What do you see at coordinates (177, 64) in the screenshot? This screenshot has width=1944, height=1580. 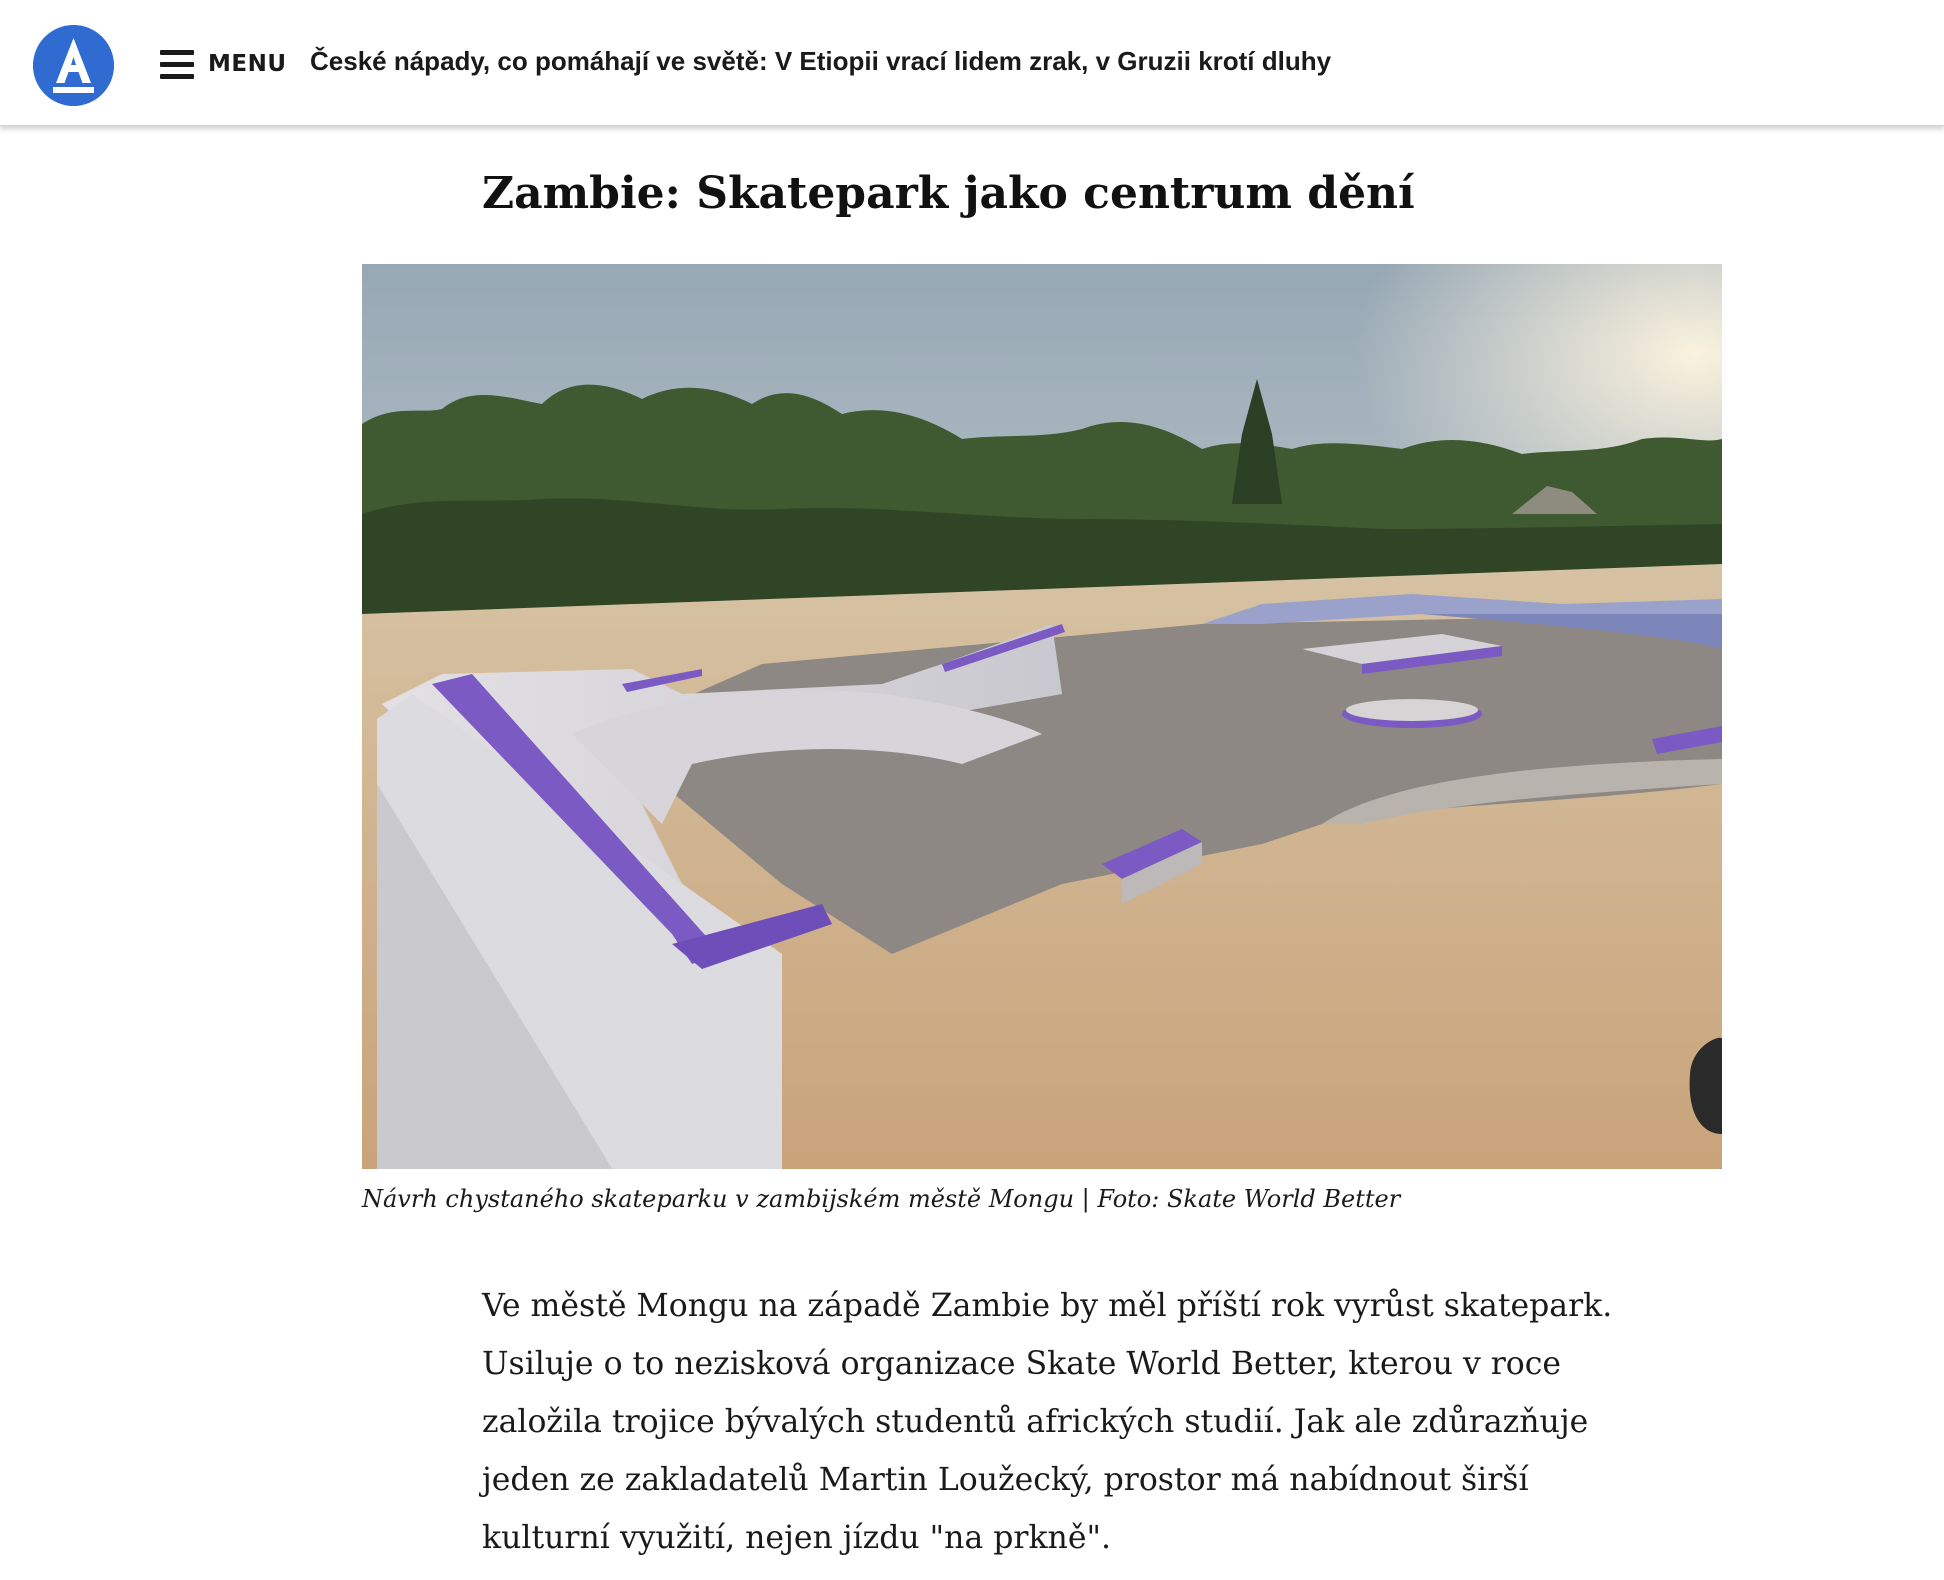 I see `hamburger-icon` at bounding box center [177, 64].